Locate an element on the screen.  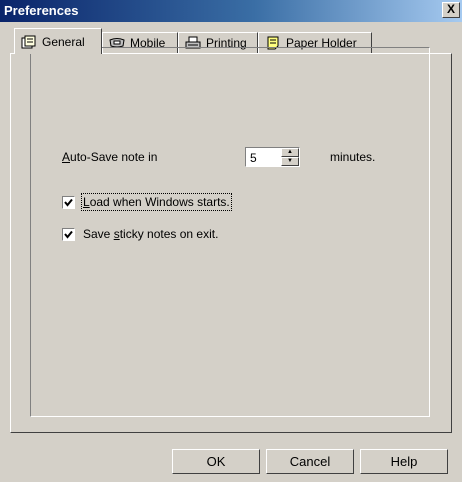
load-on-start-option: Load when Windows starts. is located at coordinates (147, 202).